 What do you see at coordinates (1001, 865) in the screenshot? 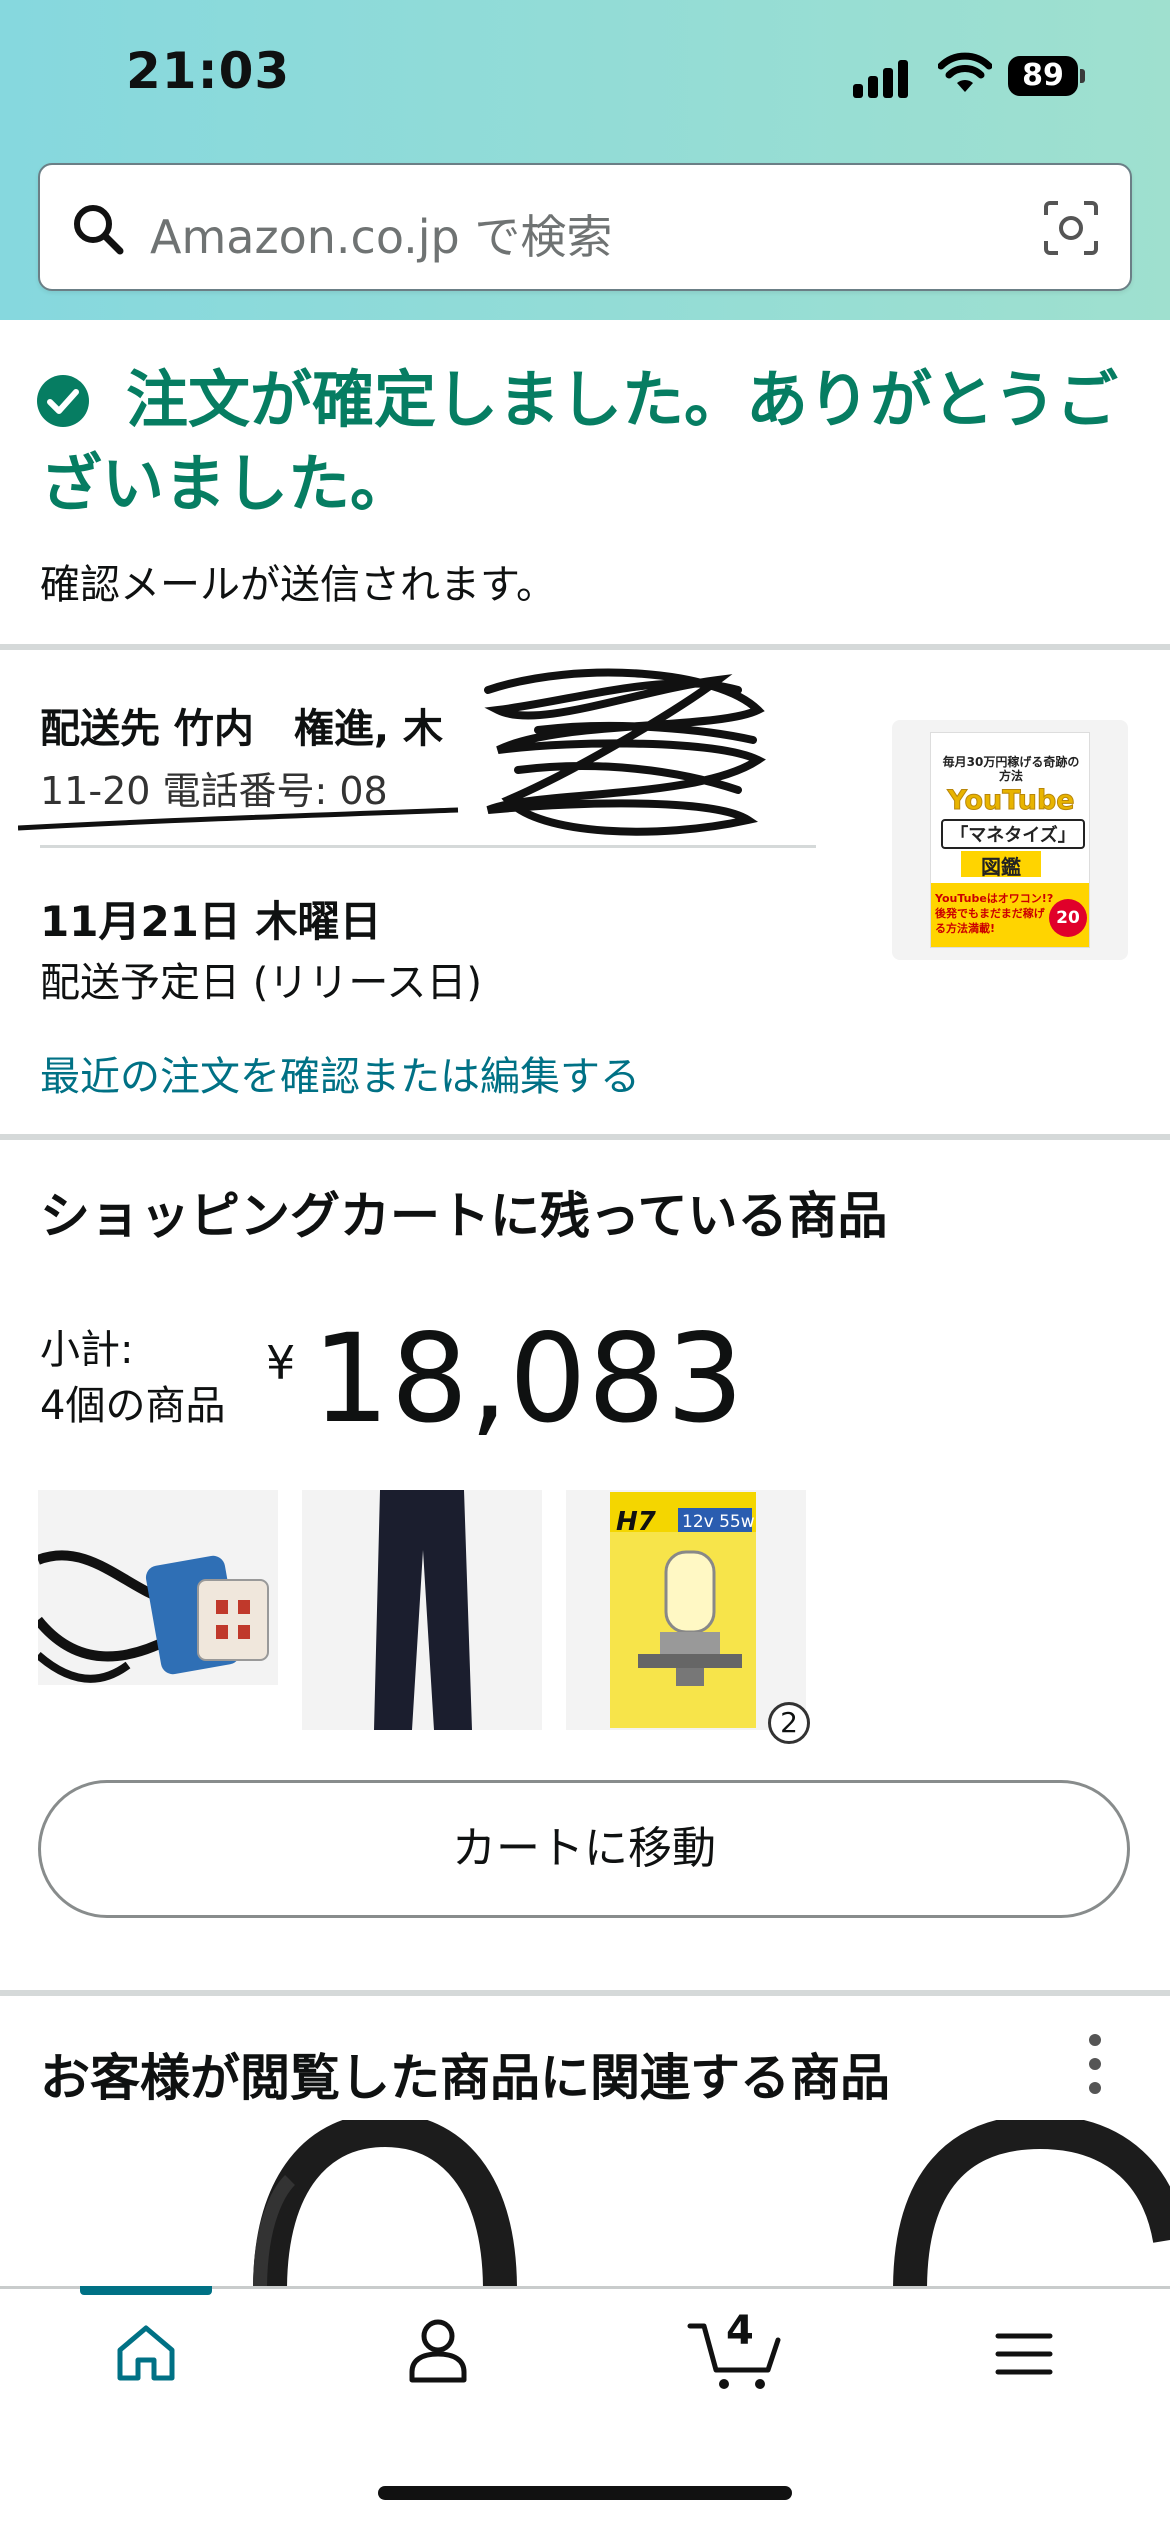
I see `book-cover-subtitle: 図鑑` at bounding box center [1001, 865].